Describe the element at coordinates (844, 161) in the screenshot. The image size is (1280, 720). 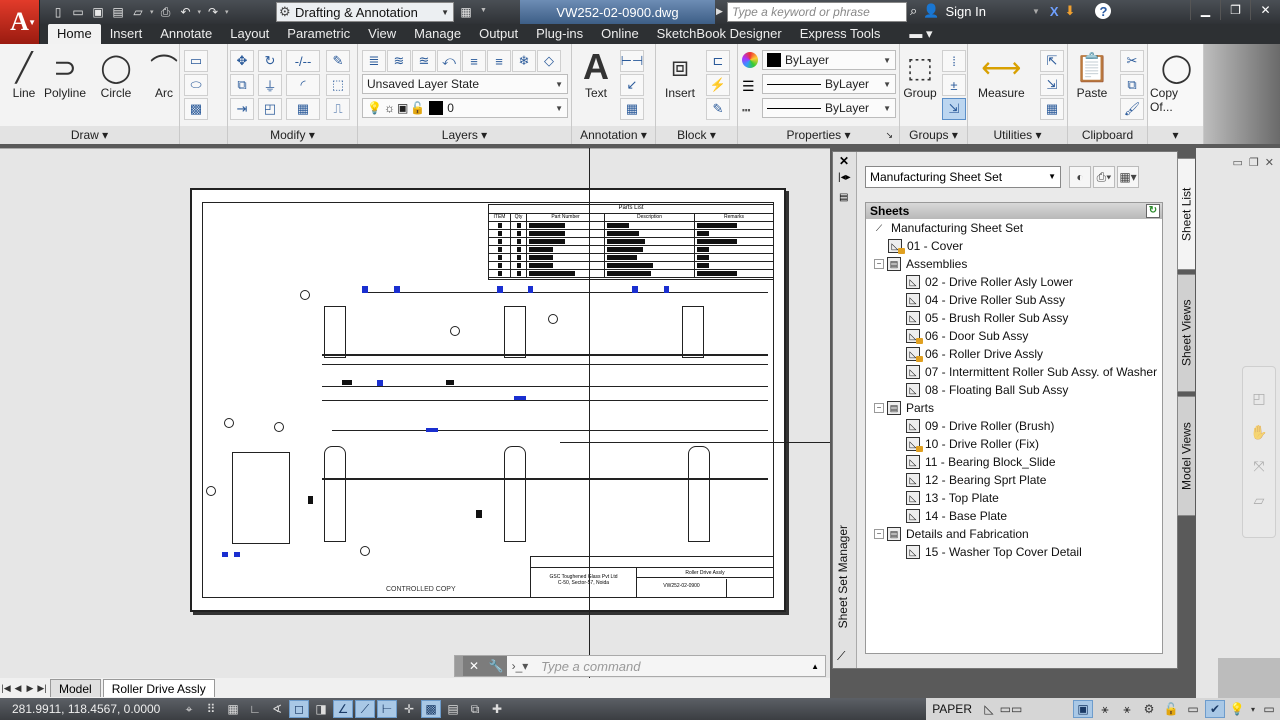
I see `close-icon: ✕` at that location.